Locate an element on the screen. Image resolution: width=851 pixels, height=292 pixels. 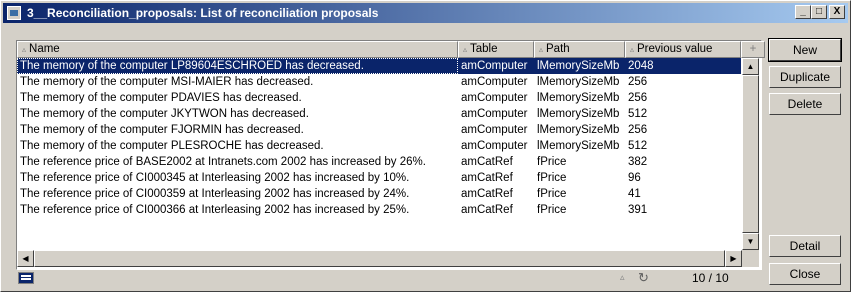
record-counter: 10 / 10 is located at coordinates (710, 278).